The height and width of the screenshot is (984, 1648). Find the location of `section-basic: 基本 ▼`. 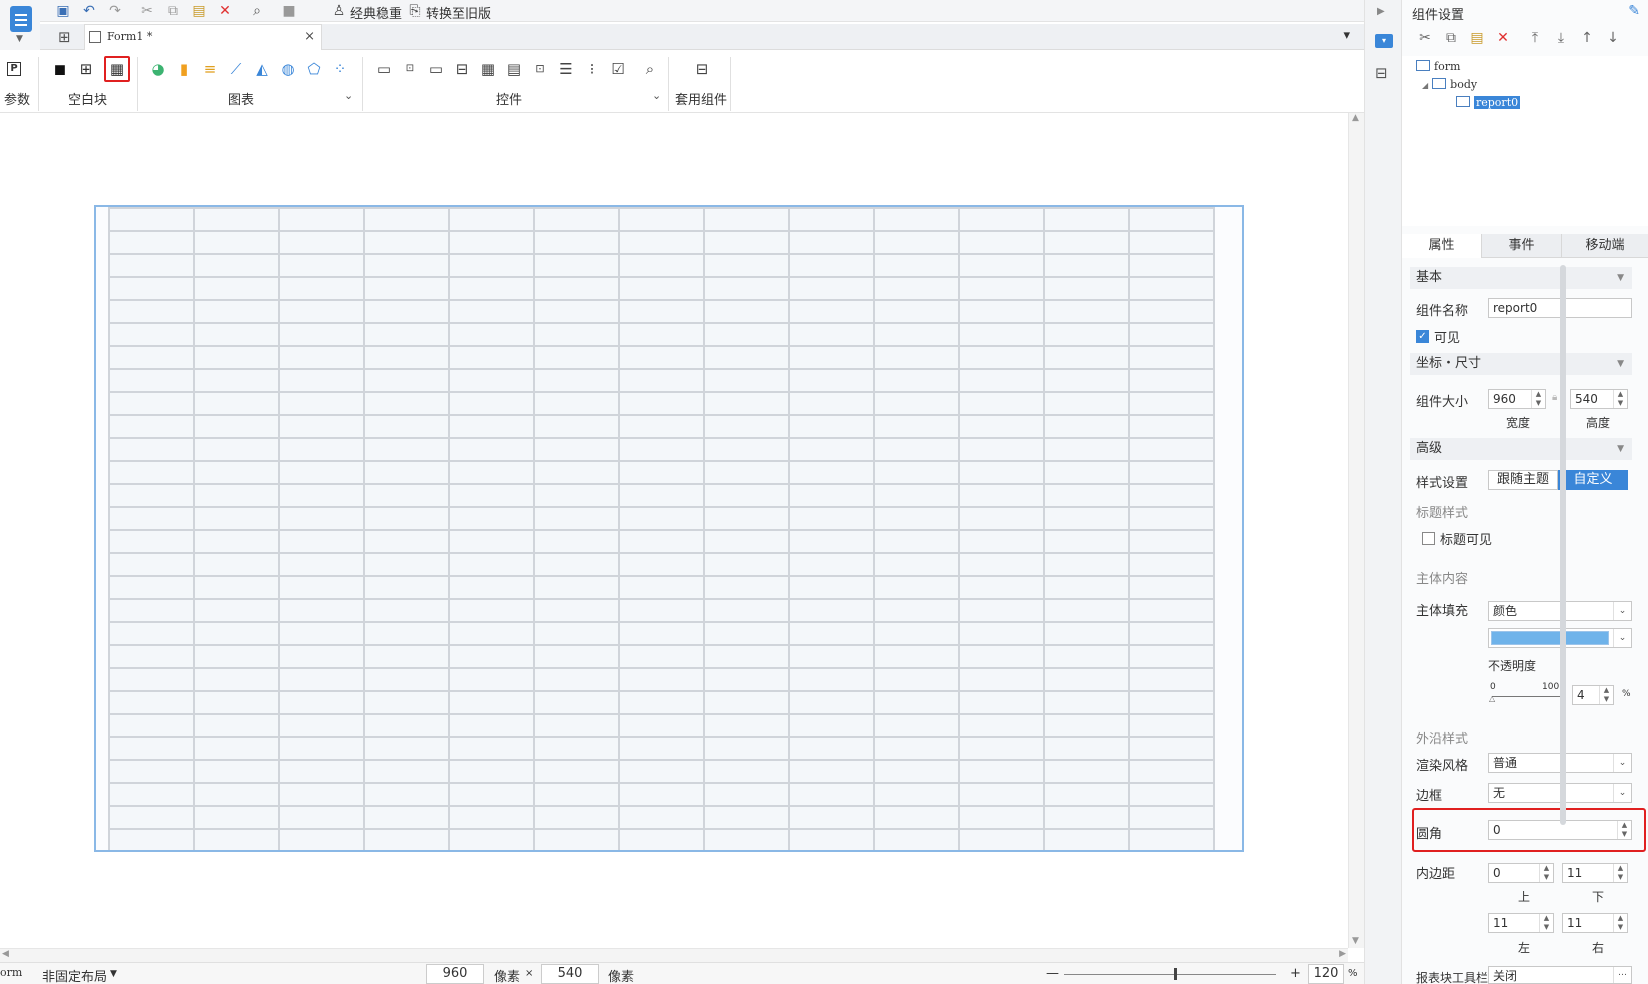

section-basic: 基本 ▼ is located at coordinates (1521, 278).